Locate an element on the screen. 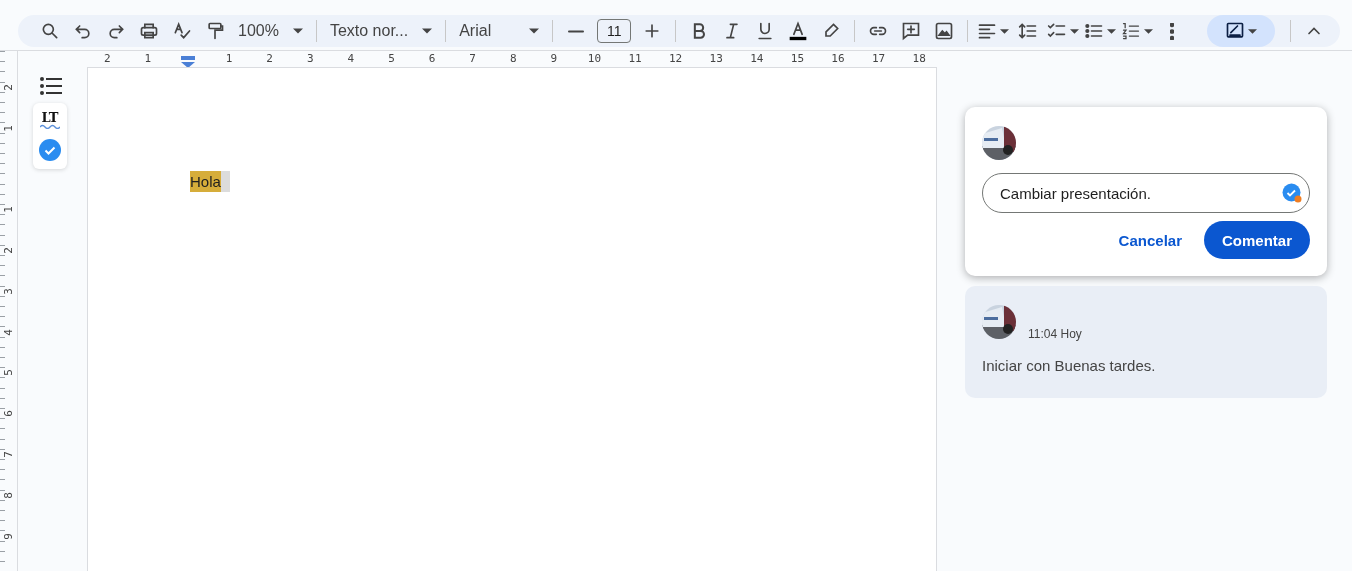  comment-input-field: Cambiar presentación. is located at coordinates (1146, 193).